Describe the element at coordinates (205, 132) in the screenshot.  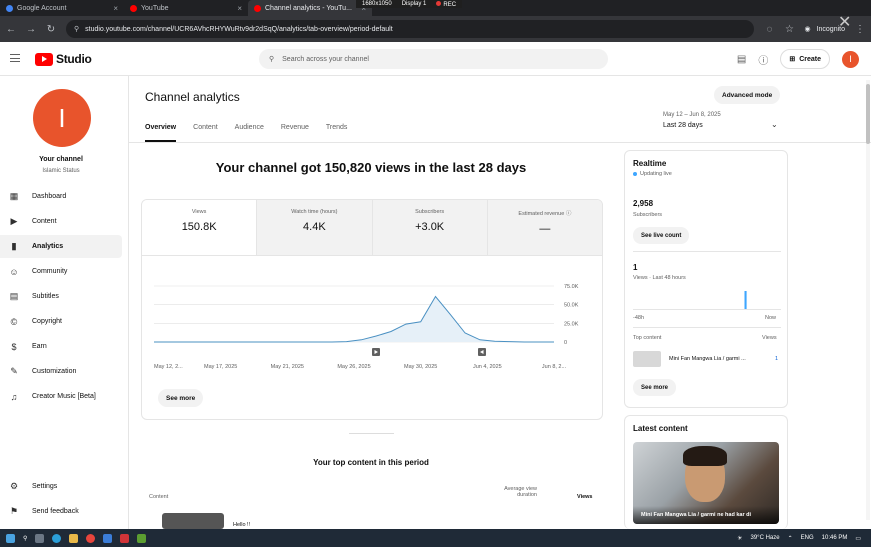
I see `tab-content: Content` at that location.